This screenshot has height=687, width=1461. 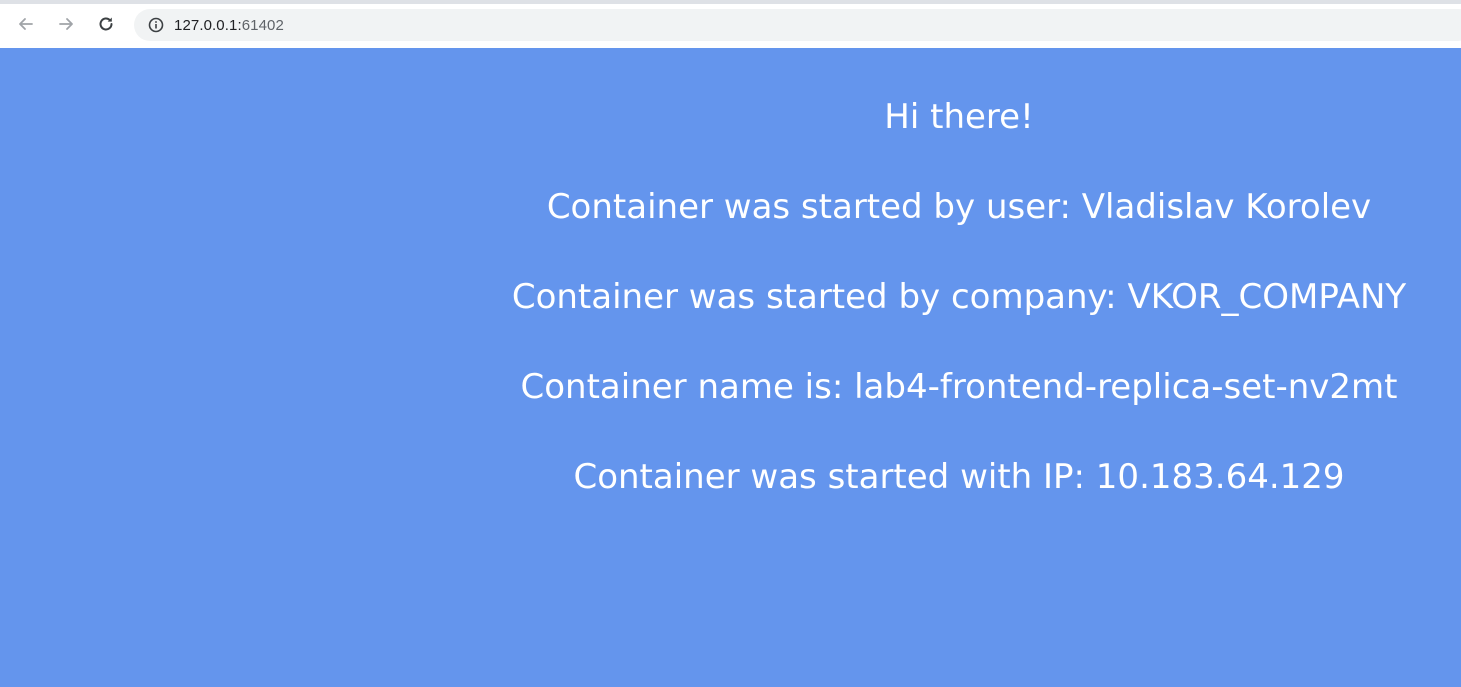 I want to click on forward-button, so click(x=66, y=24).